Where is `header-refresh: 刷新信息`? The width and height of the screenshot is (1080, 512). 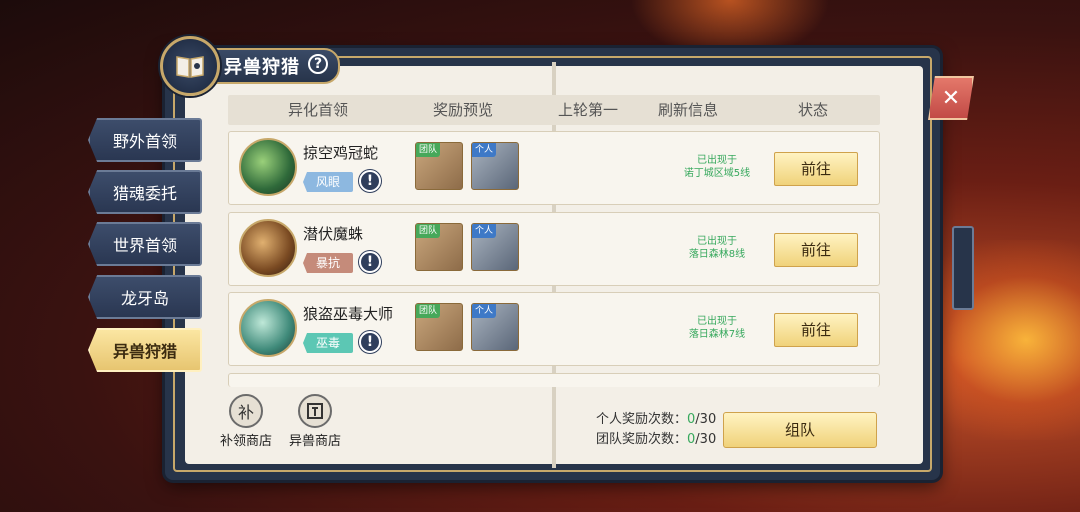
header-refresh: 刷新信息 is located at coordinates (687, 110).